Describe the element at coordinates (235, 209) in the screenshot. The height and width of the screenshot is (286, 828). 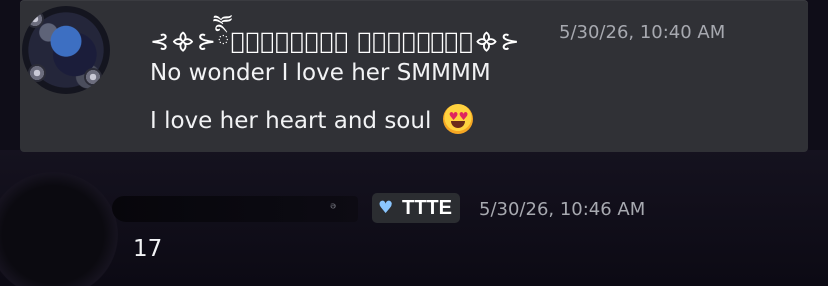
I see `redacted-username` at that location.